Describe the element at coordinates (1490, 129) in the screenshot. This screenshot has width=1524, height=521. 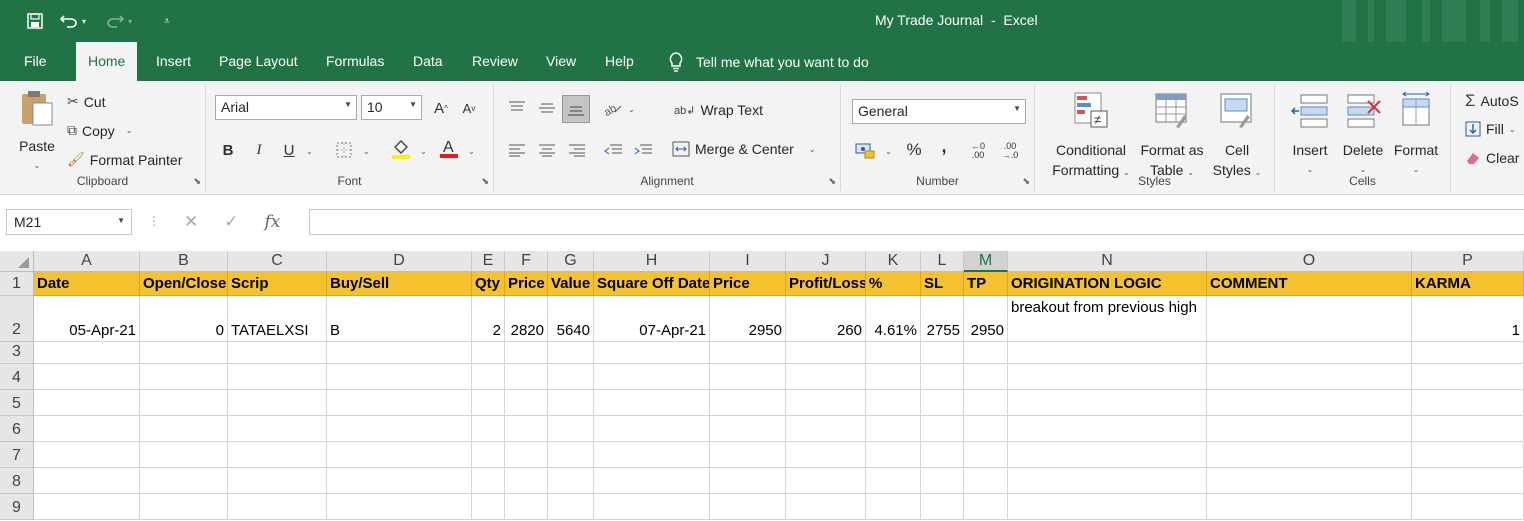
I see `fill-button: Fill ⌄` at that location.